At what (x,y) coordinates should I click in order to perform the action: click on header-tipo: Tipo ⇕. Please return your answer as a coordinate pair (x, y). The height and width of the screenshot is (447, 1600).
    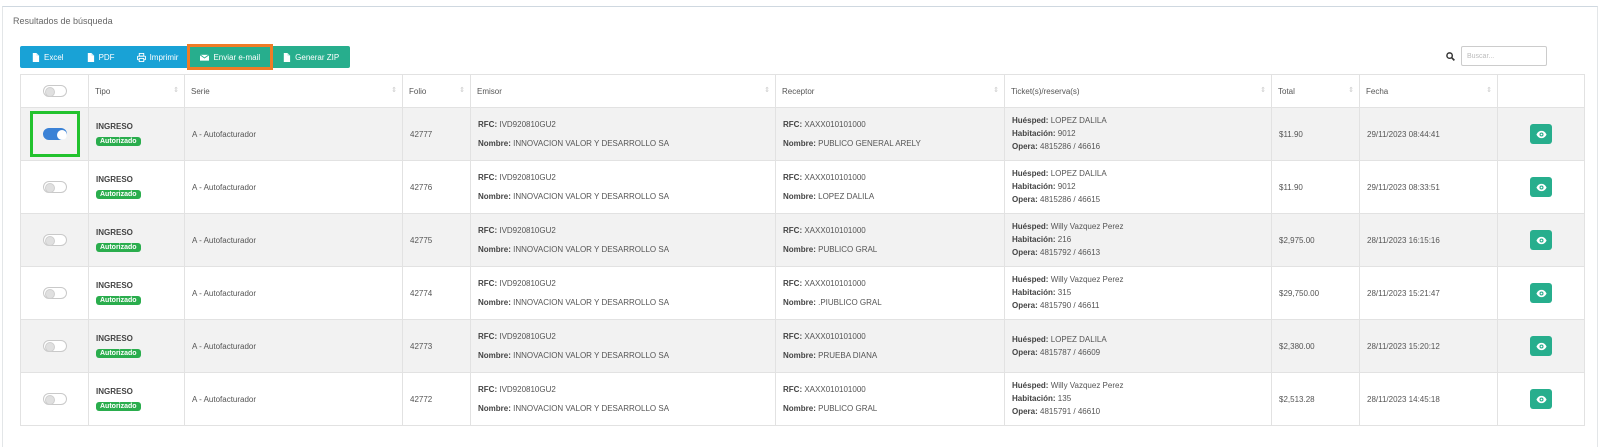
    Looking at the image, I should click on (136, 91).